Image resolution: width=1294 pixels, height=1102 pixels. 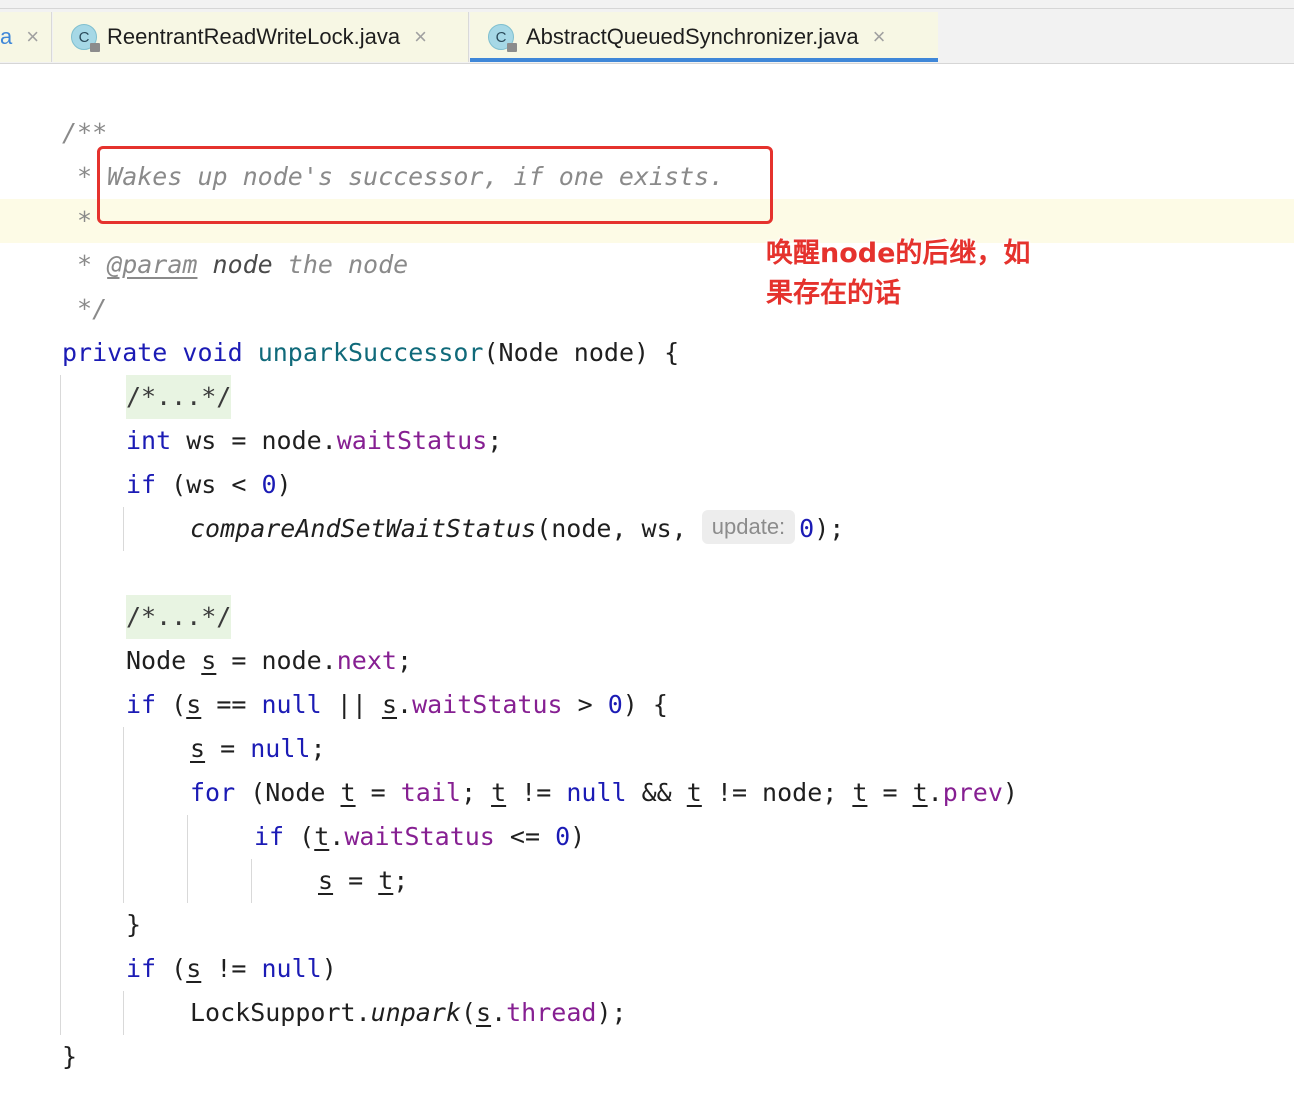 What do you see at coordinates (213, 792) in the screenshot?
I see `keyword: for` at bounding box center [213, 792].